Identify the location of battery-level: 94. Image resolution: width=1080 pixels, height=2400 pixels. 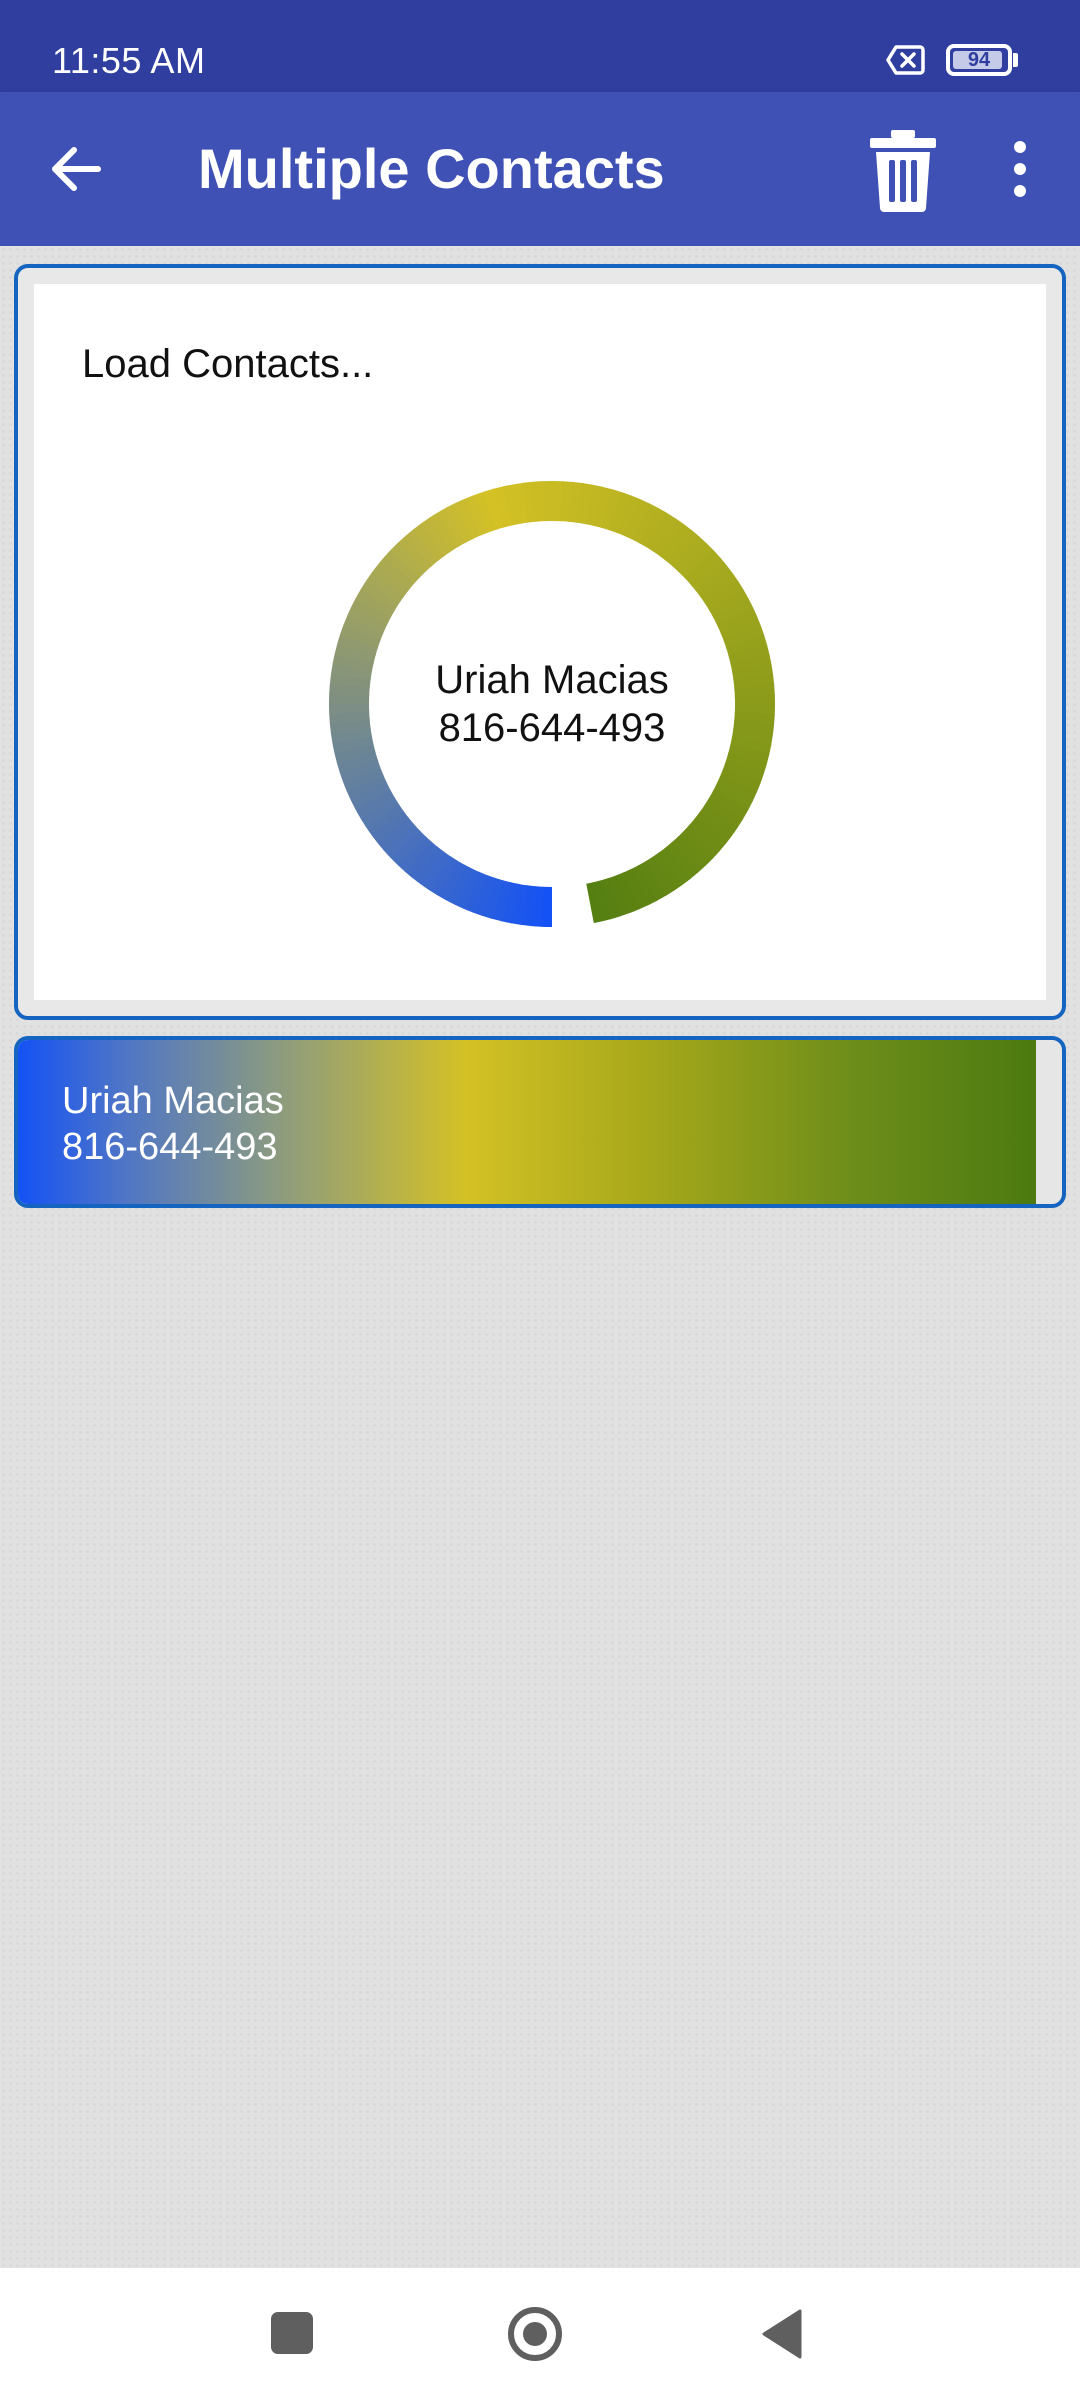
(979, 60).